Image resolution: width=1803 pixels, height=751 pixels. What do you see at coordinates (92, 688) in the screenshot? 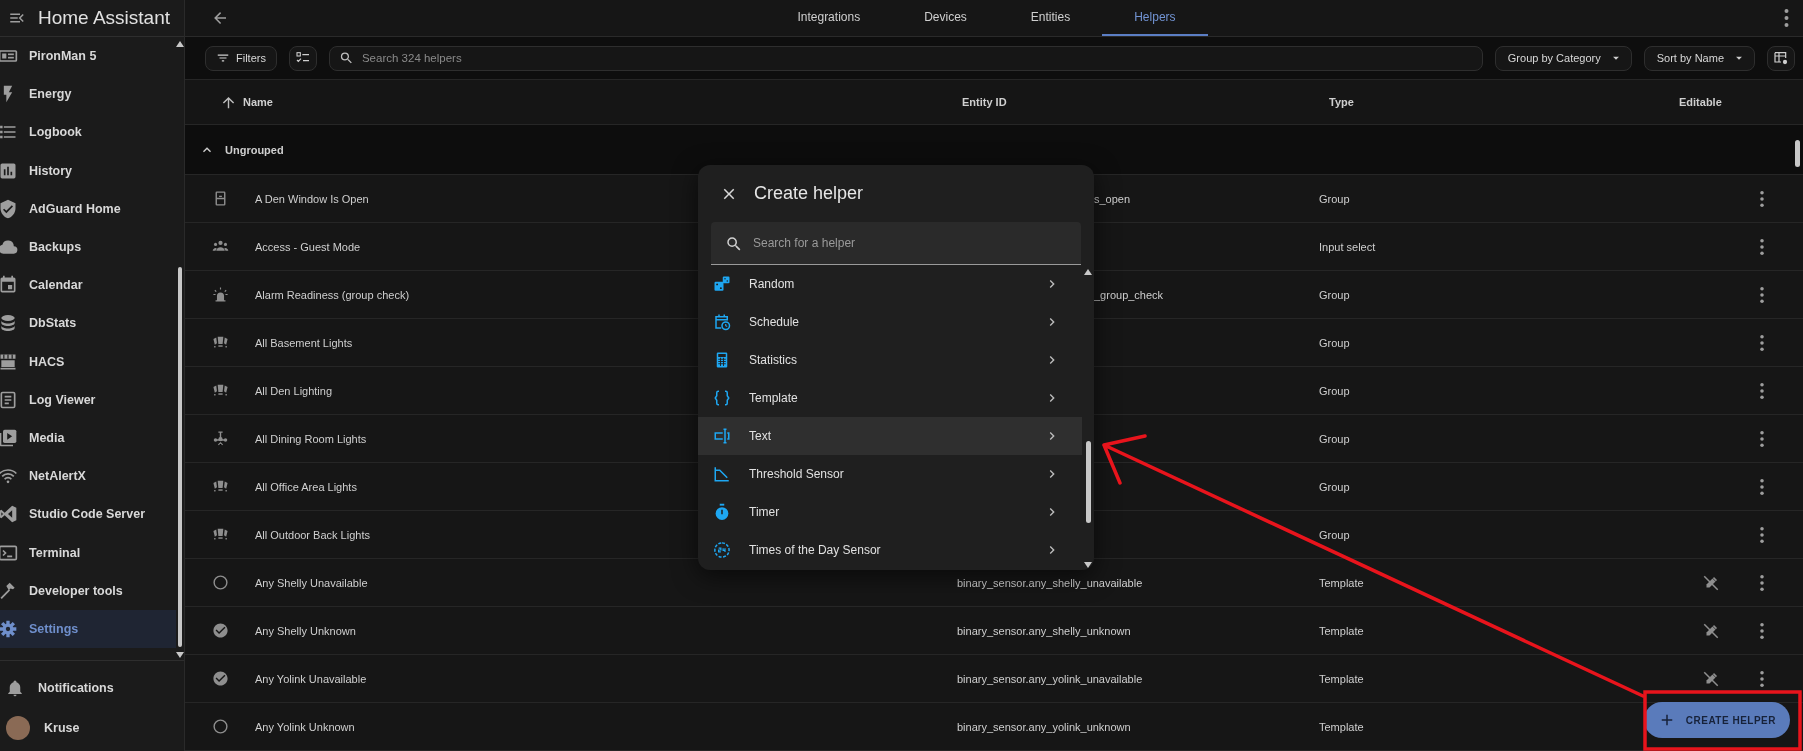
I see `notifications-item: Notifications` at bounding box center [92, 688].